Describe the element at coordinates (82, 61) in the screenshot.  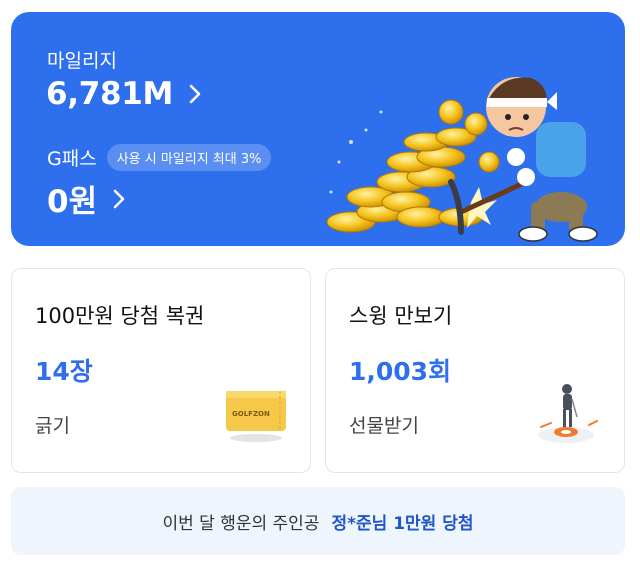
I see `mileage-label: 마일리지` at that location.